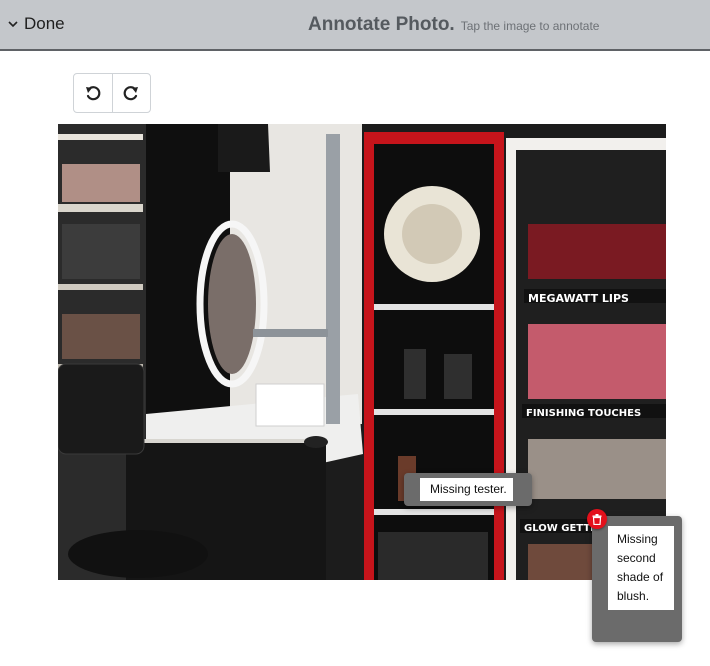  What do you see at coordinates (381, 24) in the screenshot?
I see `page-title: Annotate Photo.` at bounding box center [381, 24].